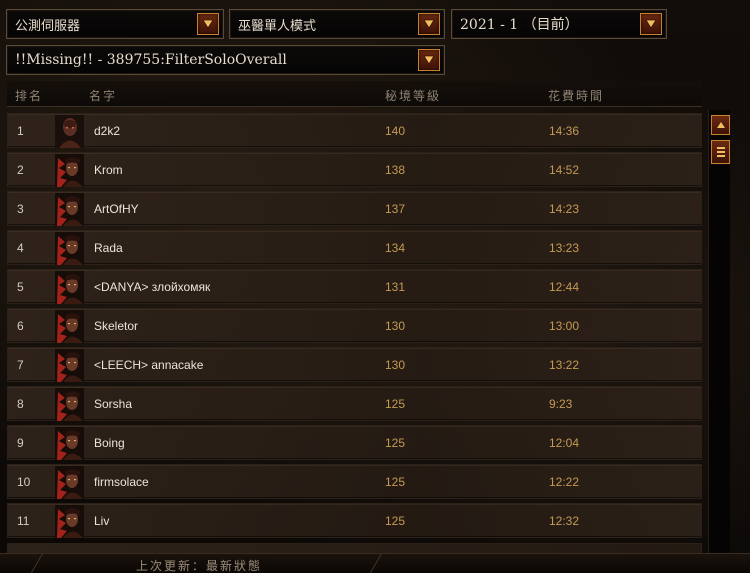 This screenshot has width=750, height=573. What do you see at coordinates (29, 95) in the screenshot?
I see `column-header-rank: 排名` at bounding box center [29, 95].